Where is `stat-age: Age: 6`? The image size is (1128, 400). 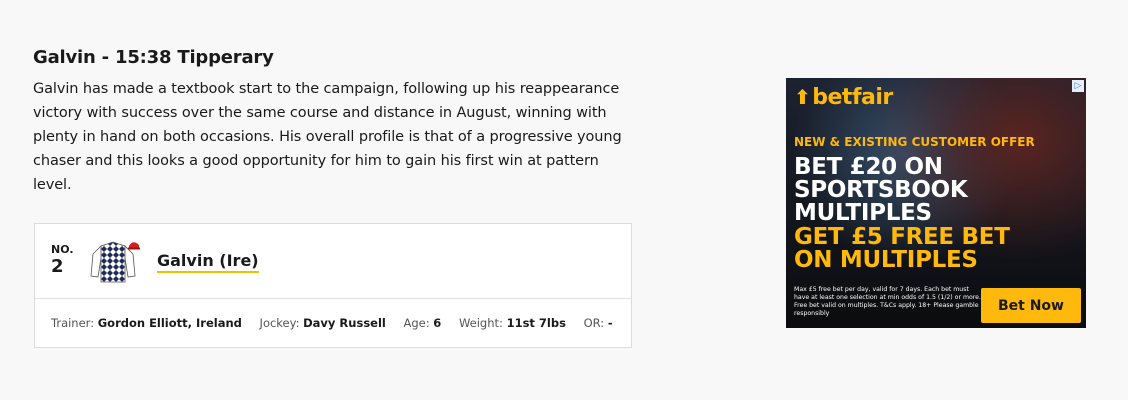
stat-age: Age: 6 is located at coordinates (423, 323).